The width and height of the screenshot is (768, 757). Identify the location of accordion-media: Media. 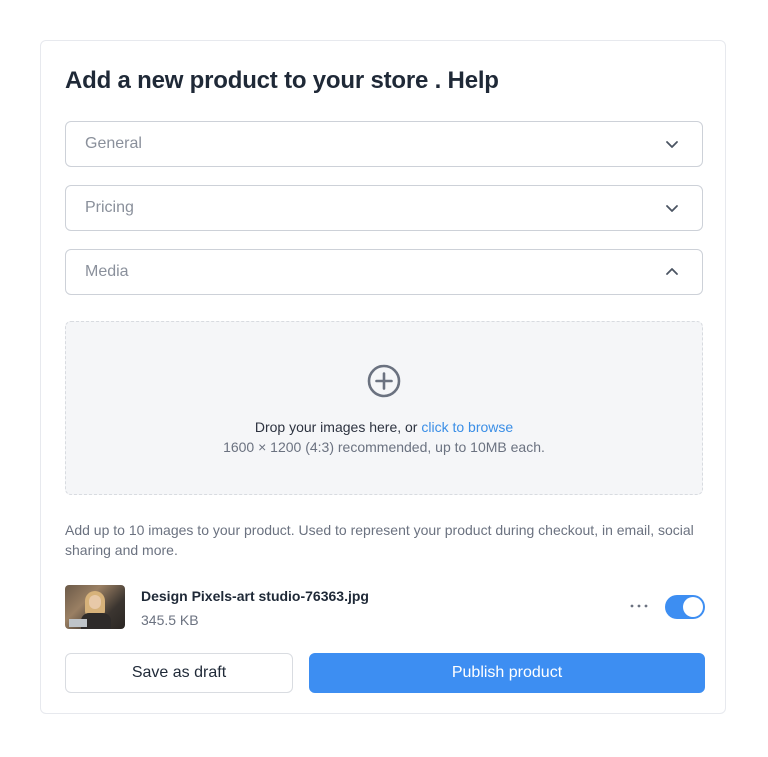
(384, 272).